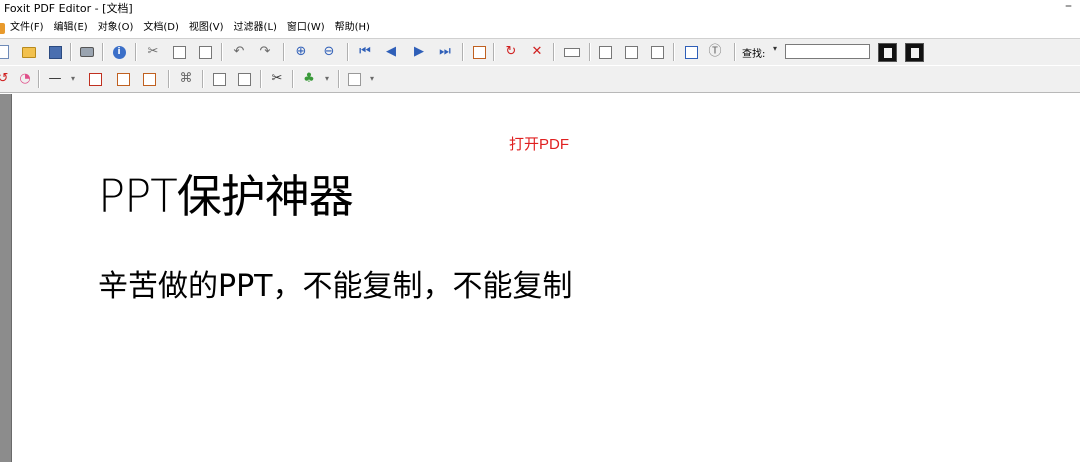 The image size is (1080, 462). I want to click on color-button: ◔, so click(25, 79).